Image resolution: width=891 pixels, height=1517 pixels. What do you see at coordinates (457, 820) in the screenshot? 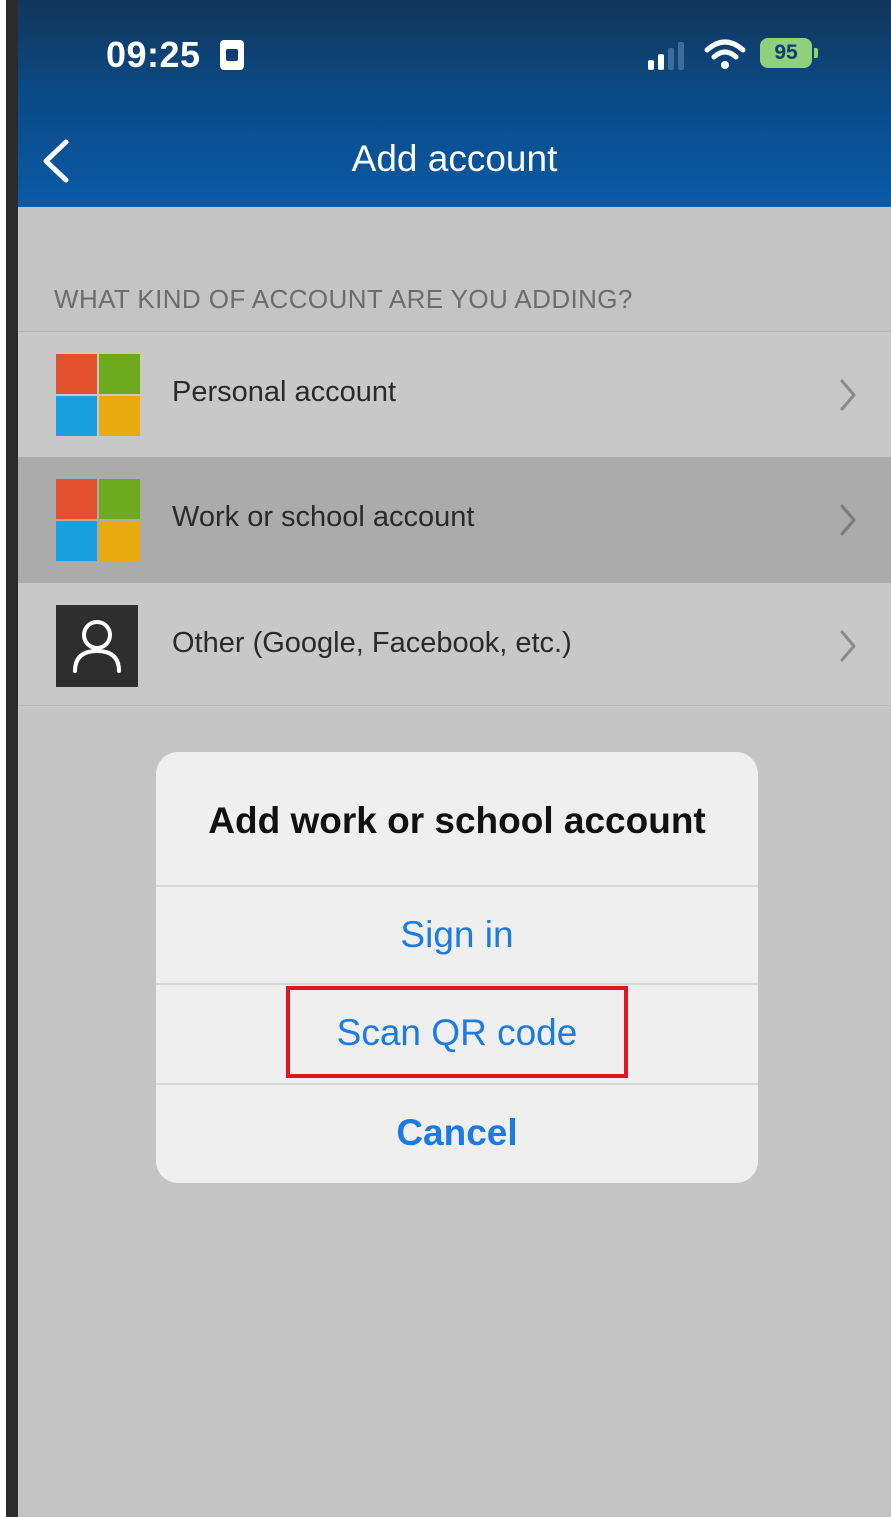
I see `dialog-title: Add work or school account` at bounding box center [457, 820].